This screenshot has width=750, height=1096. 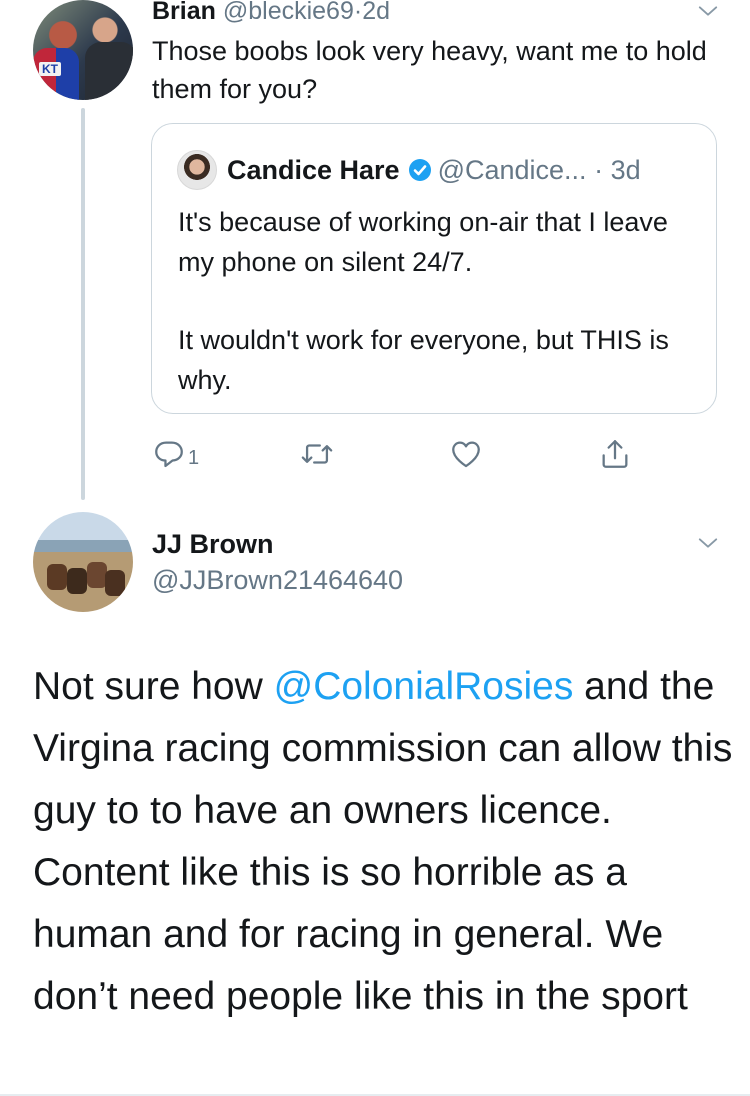 I want to click on like-icon, so click(x=466, y=454).